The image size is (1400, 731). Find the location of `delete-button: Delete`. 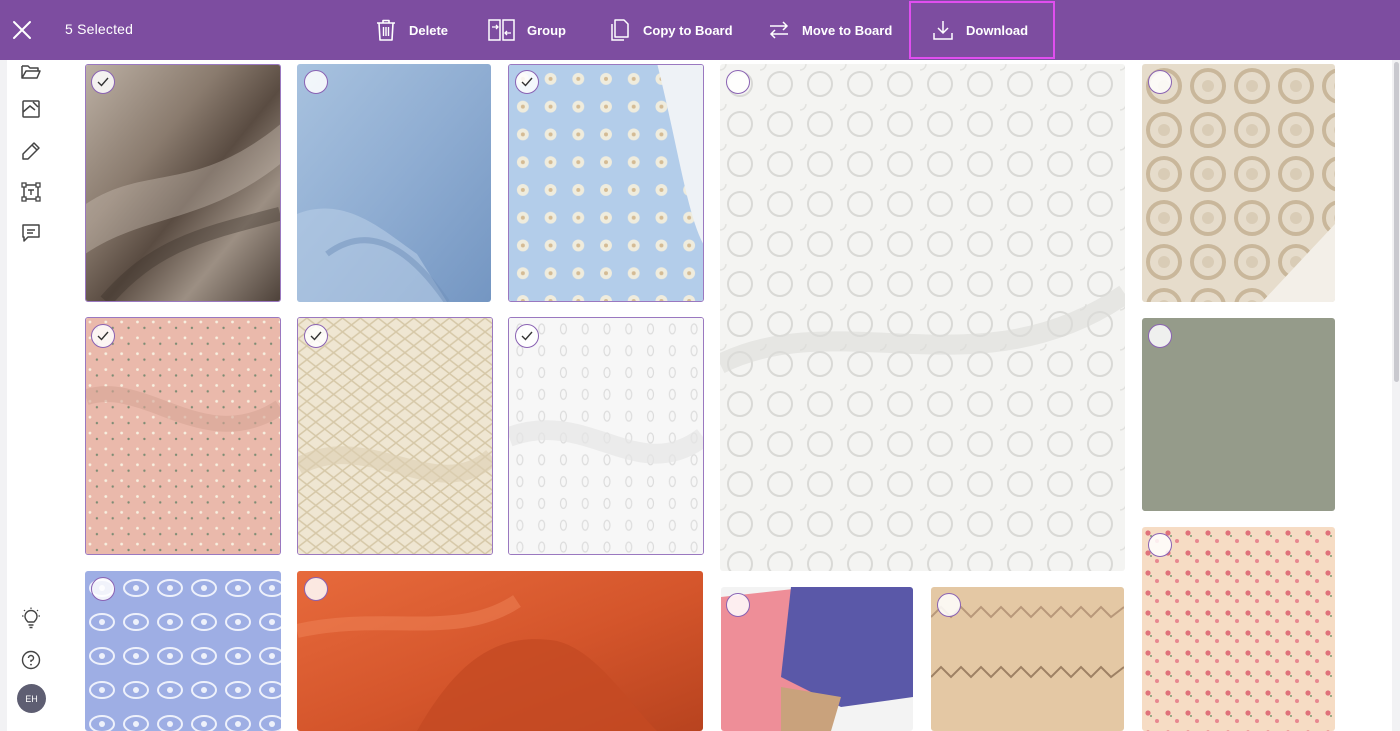

delete-button: Delete is located at coordinates (411, 30).